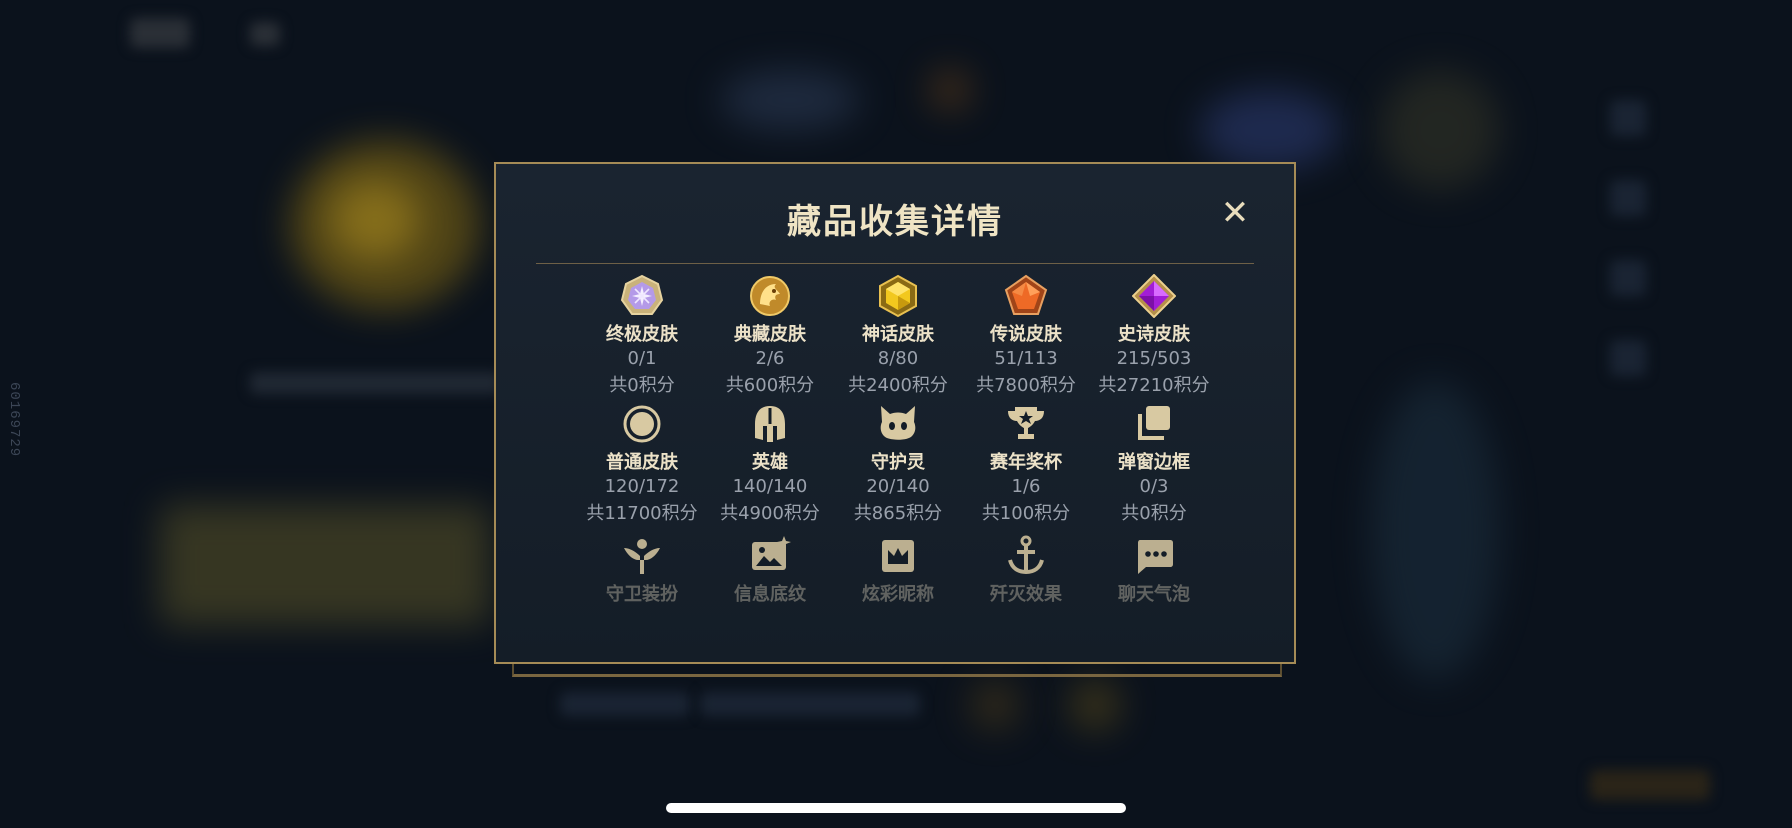 This screenshot has height=828, width=1792. Describe the element at coordinates (898, 594) in the screenshot. I see `category-name: 炫彩昵称` at that location.